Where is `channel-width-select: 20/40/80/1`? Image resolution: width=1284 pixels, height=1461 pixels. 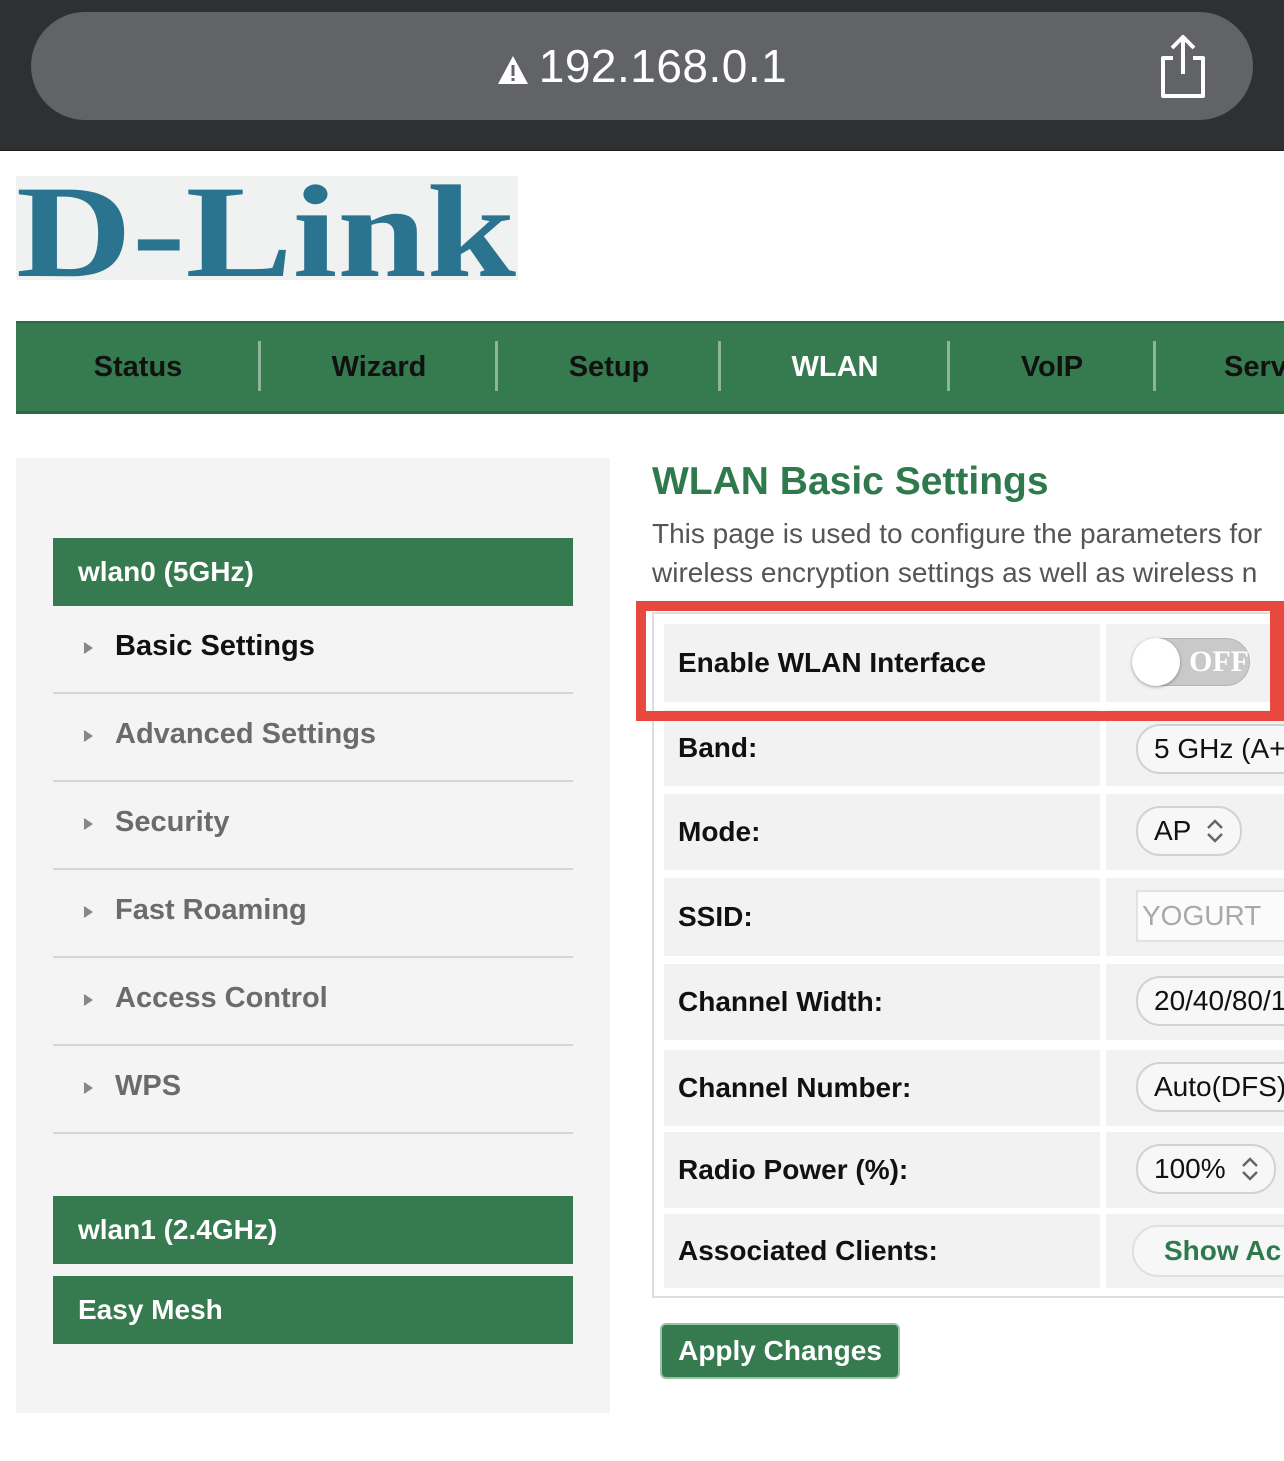
channel-width-select: 20/40/80/1 is located at coordinates (1210, 1001).